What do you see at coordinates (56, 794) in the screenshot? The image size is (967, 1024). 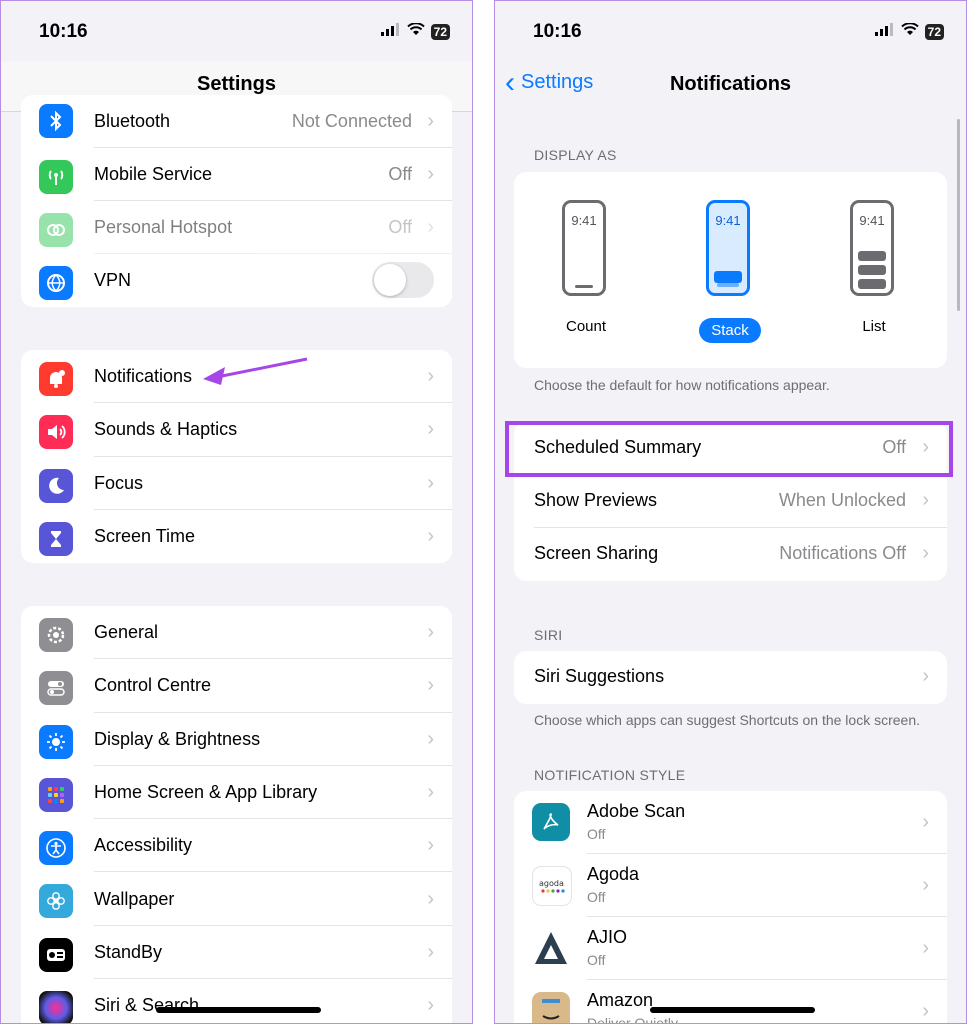 I see `grid-icon` at bounding box center [56, 794].